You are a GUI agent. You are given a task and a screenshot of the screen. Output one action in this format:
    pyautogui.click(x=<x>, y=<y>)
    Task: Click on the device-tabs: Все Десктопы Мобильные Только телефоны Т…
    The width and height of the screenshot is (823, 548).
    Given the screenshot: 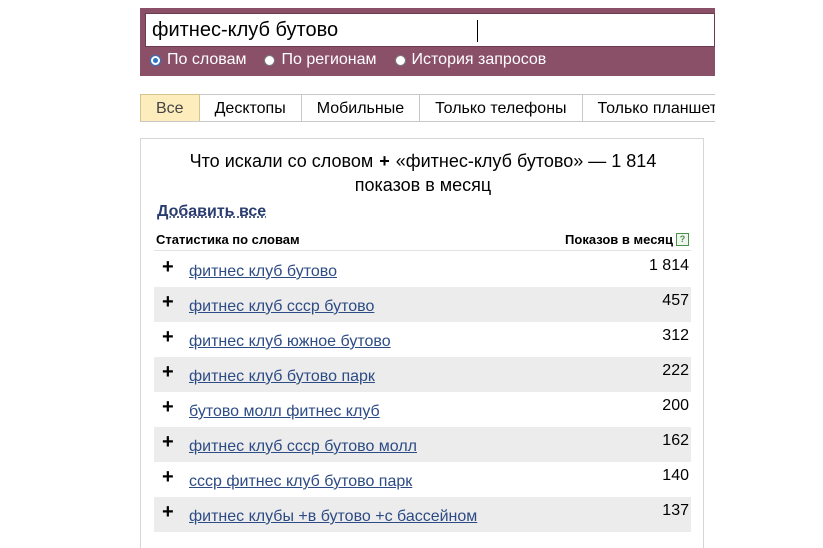 What is the action you would take?
    pyautogui.click(x=427, y=108)
    